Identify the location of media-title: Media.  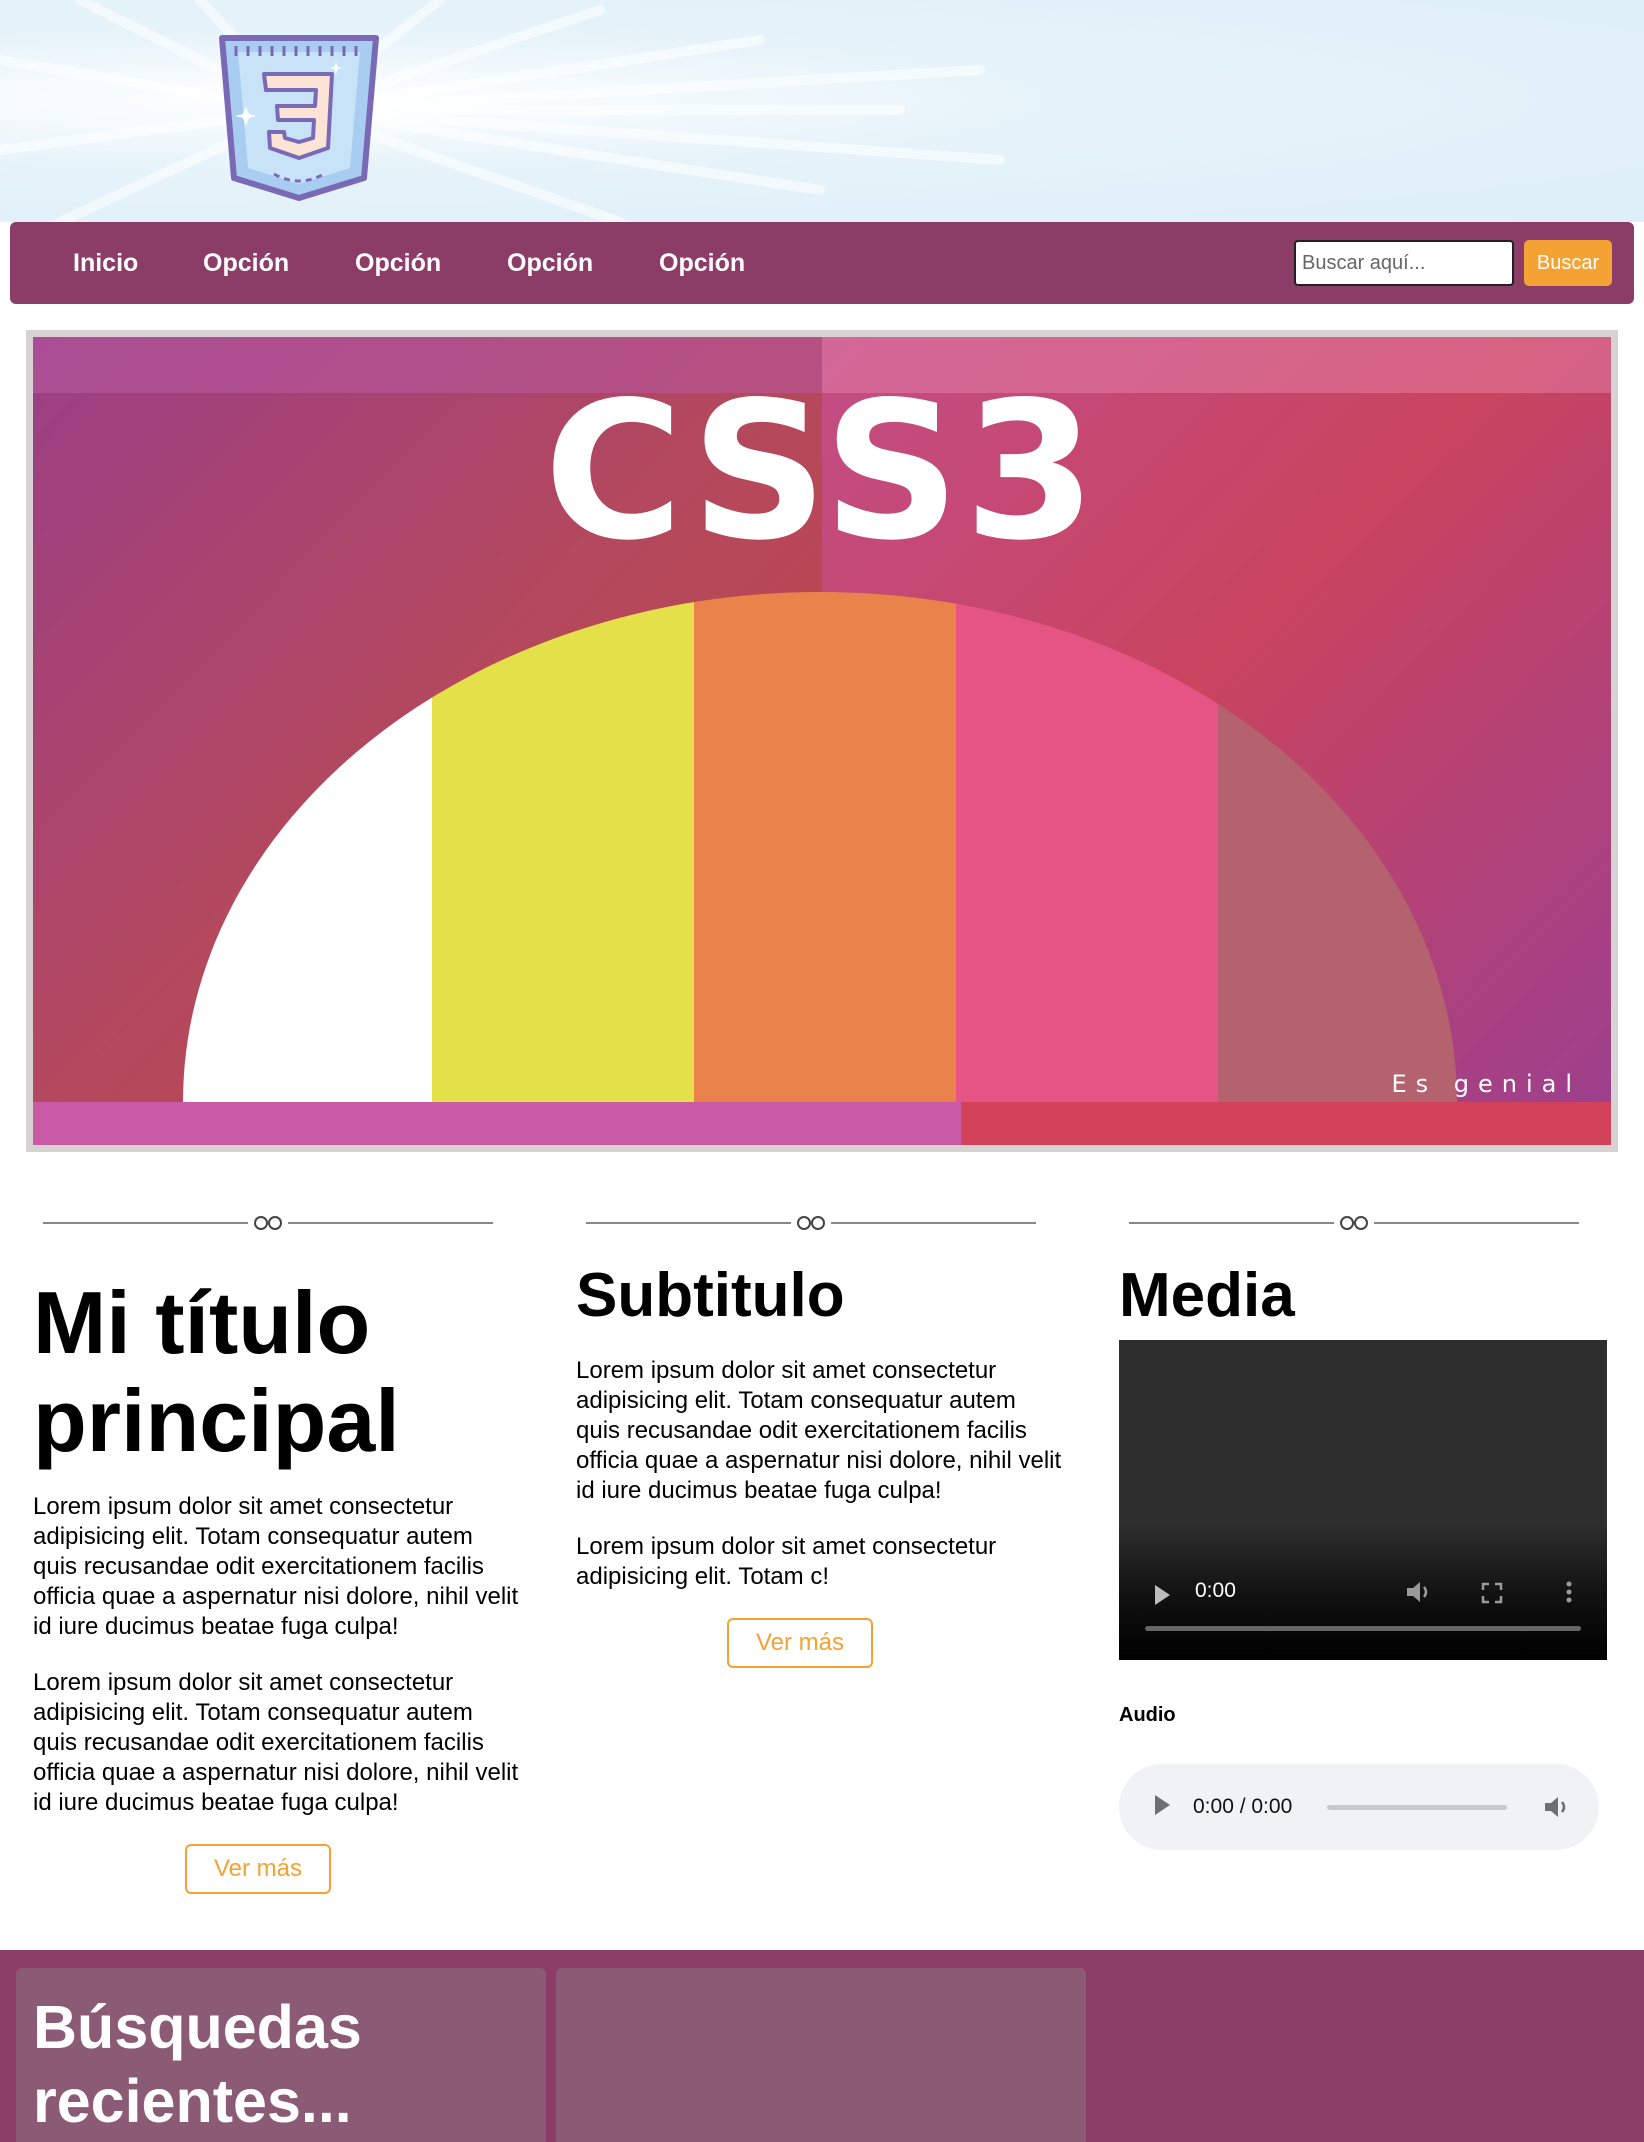
(1207, 1295).